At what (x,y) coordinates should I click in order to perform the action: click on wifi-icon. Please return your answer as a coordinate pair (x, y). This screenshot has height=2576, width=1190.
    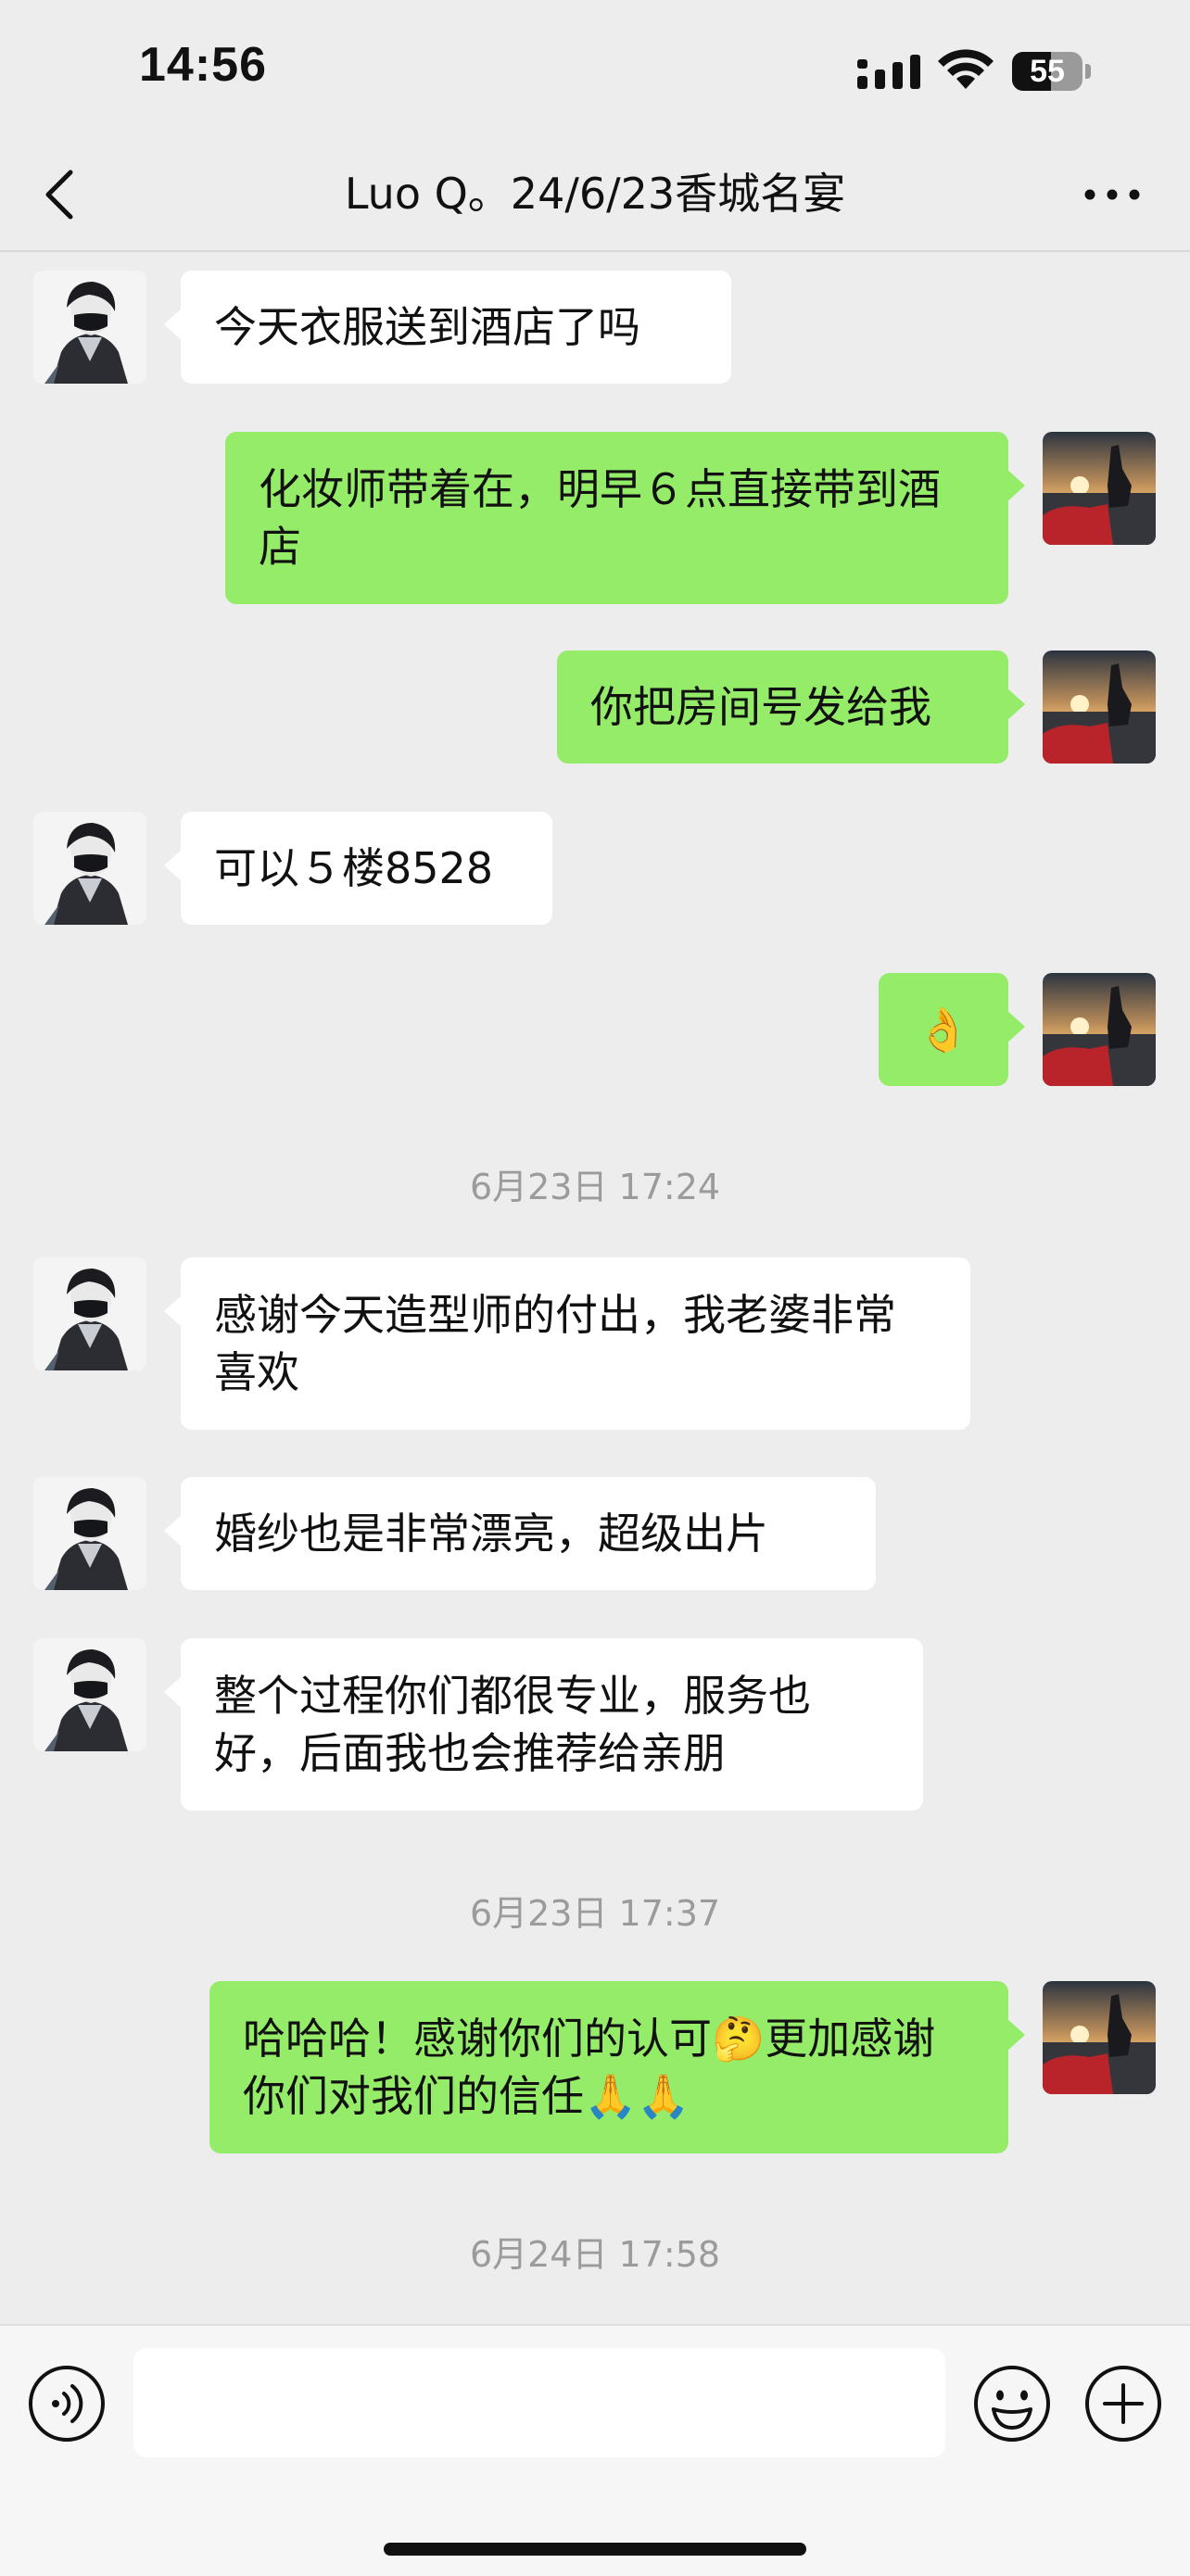
    Looking at the image, I should click on (966, 69).